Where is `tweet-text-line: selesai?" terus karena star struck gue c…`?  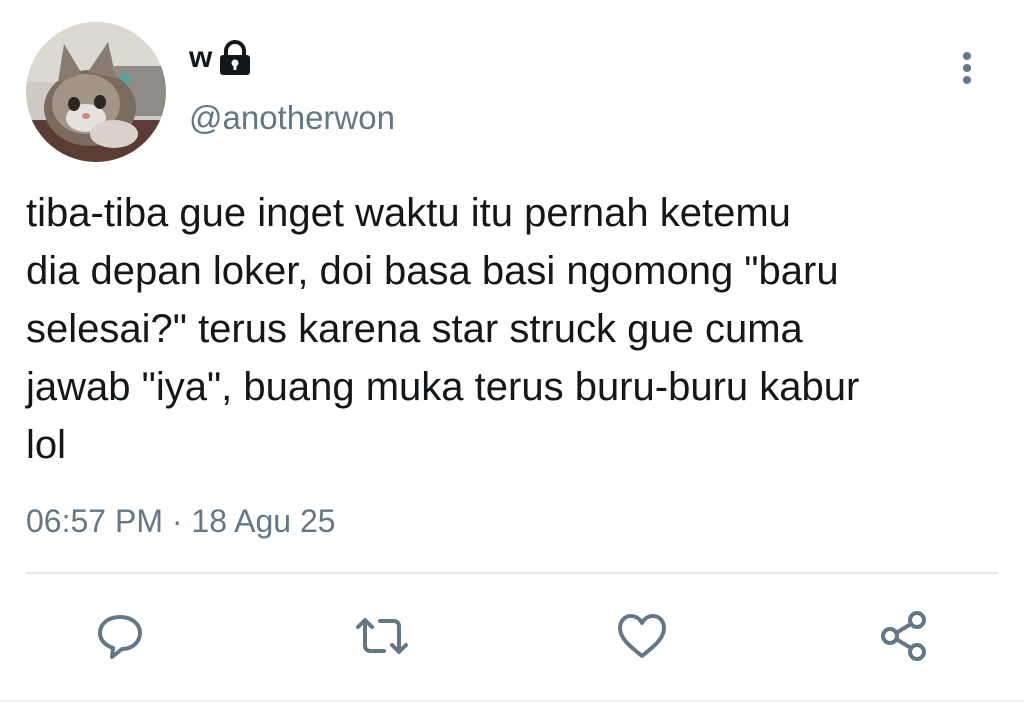
tweet-text-line: selesai?" terus karena star struck gue c… is located at coordinates (414, 329).